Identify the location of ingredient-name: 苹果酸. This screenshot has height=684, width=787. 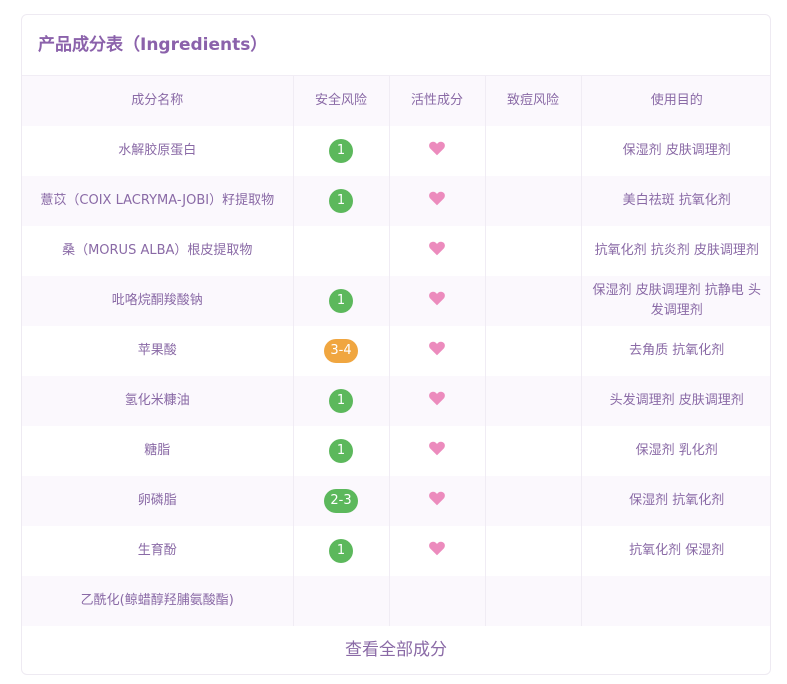
(158, 351).